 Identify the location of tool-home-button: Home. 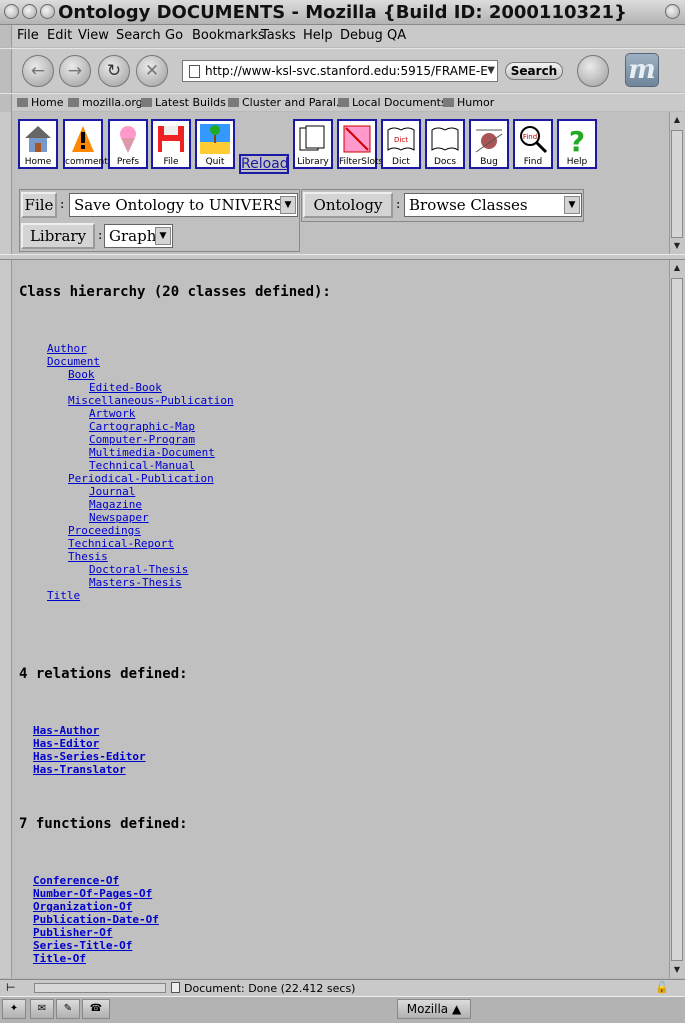
(38, 144).